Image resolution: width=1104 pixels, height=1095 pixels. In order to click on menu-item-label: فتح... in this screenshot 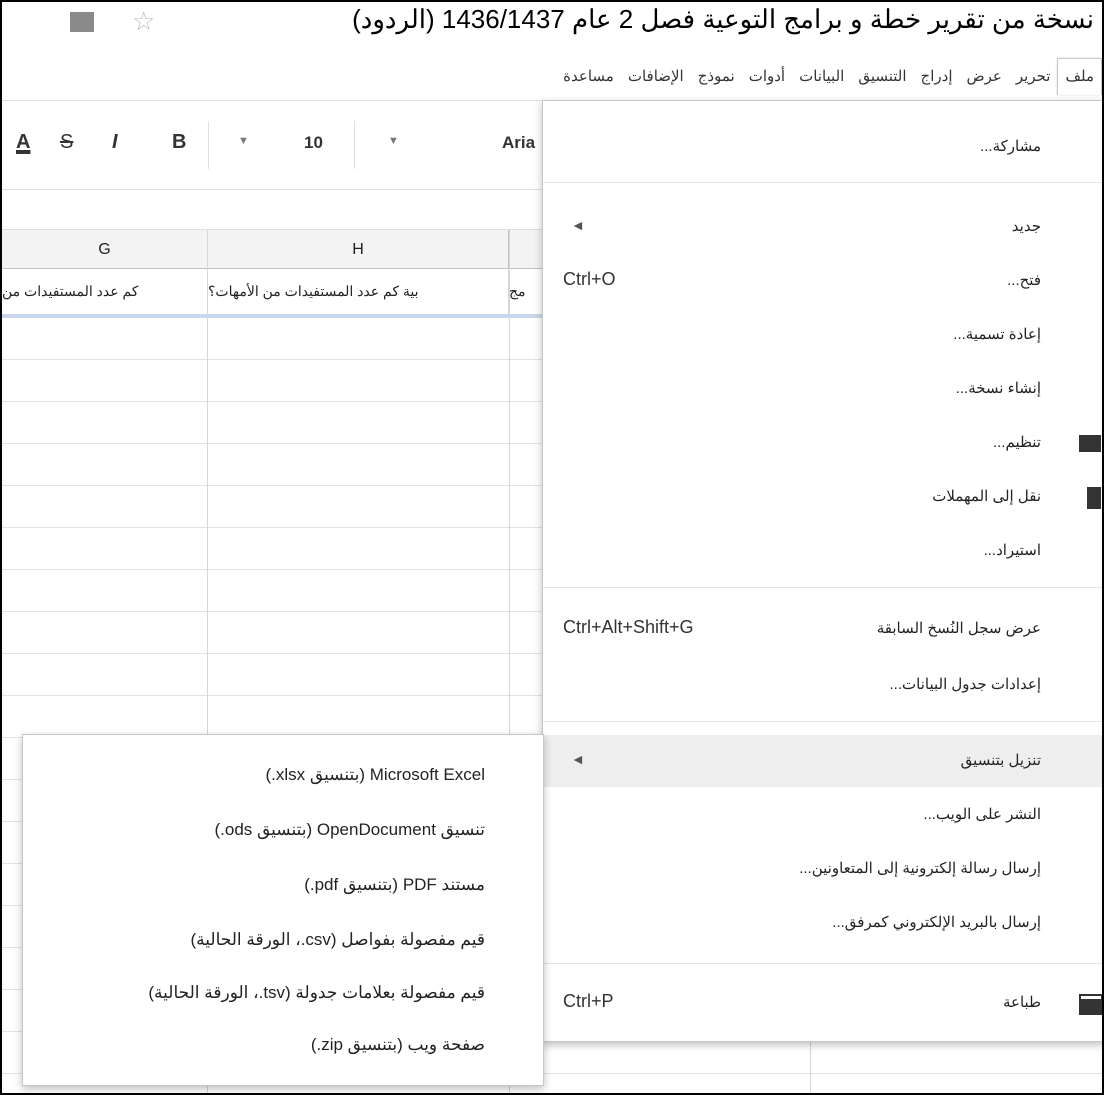, I will do `click(1024, 280)`.